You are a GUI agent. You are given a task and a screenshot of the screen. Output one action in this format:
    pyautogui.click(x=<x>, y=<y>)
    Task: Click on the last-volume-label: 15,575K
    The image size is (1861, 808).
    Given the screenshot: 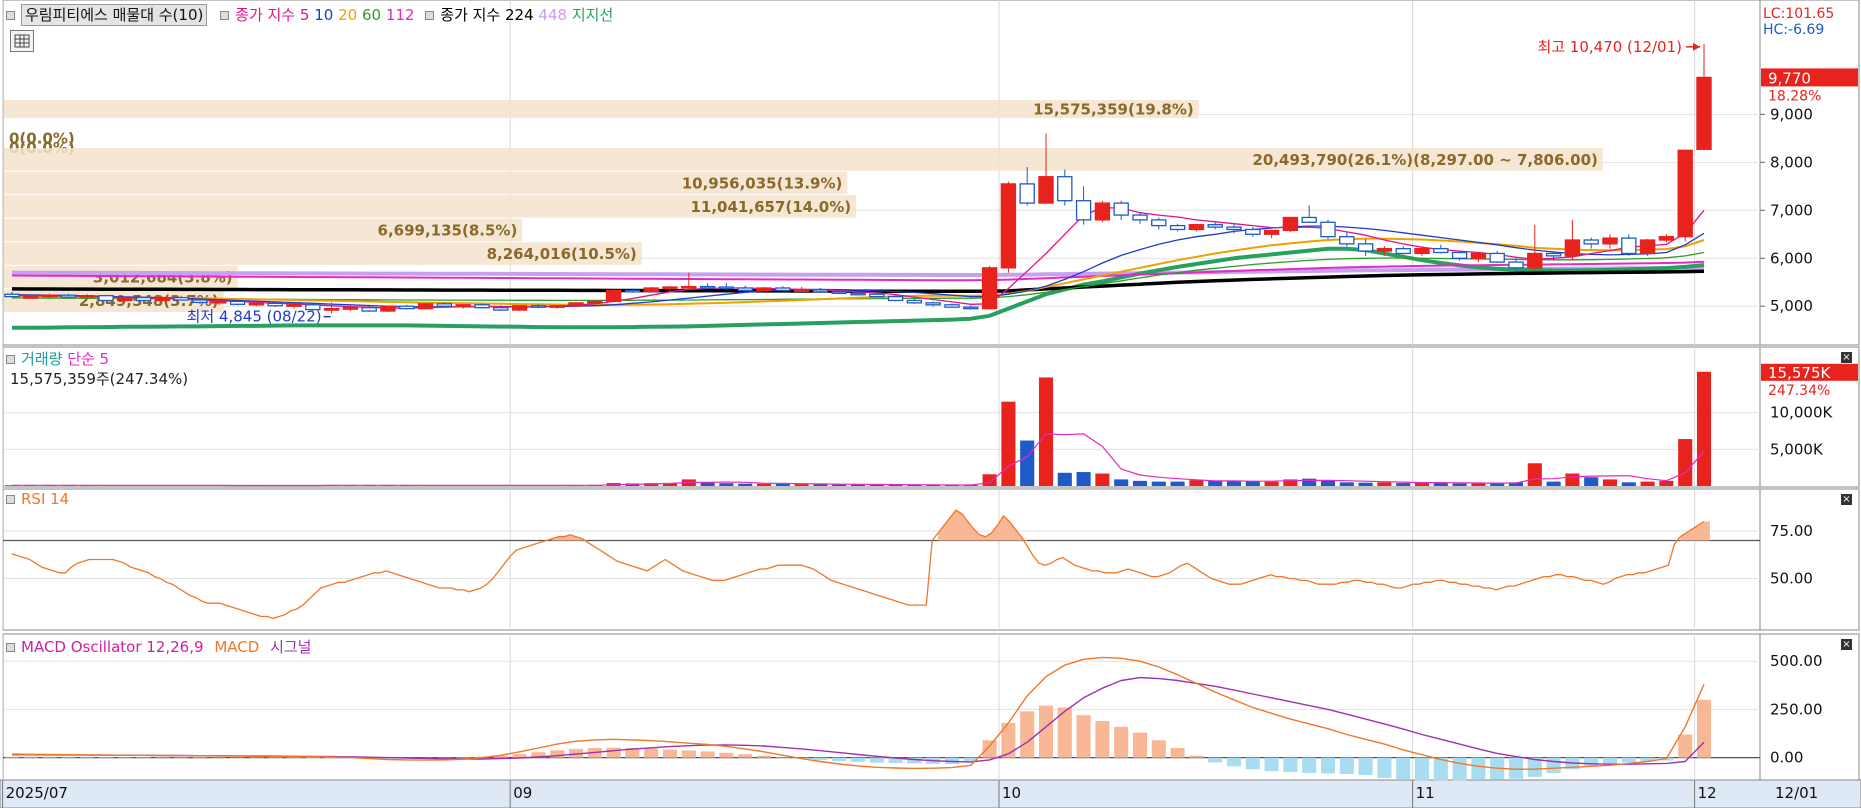 What is the action you would take?
    pyautogui.click(x=1799, y=373)
    